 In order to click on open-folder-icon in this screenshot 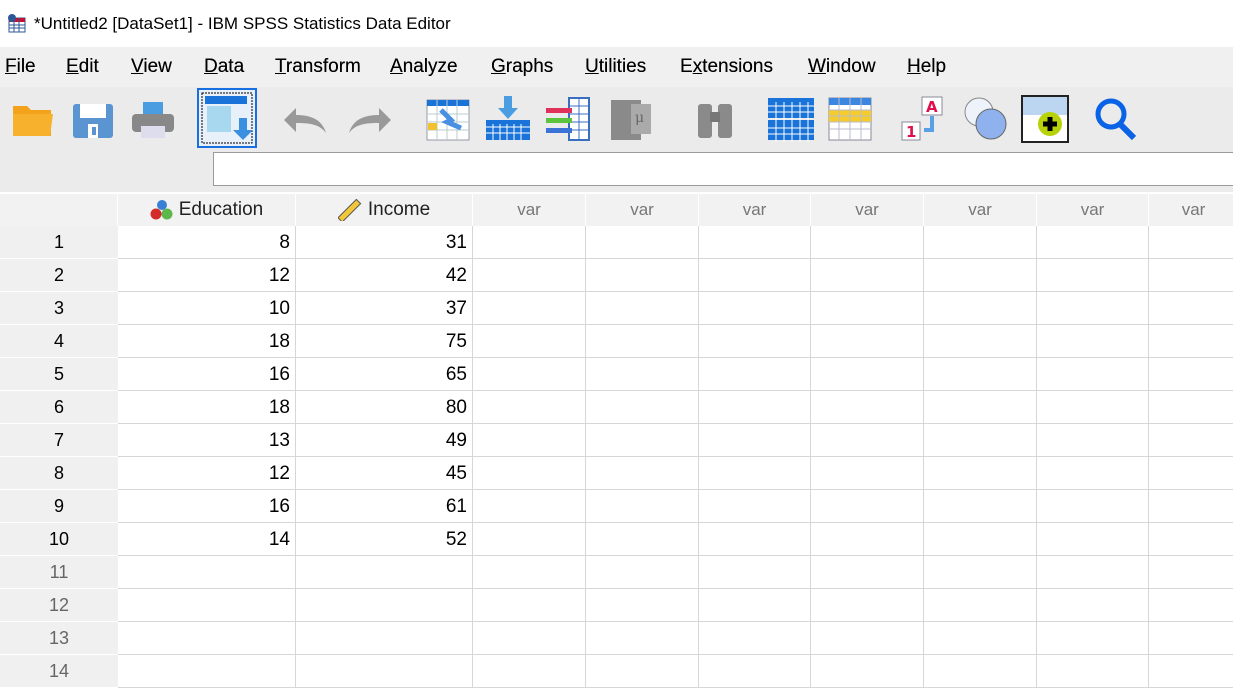, I will do `click(33, 119)`.